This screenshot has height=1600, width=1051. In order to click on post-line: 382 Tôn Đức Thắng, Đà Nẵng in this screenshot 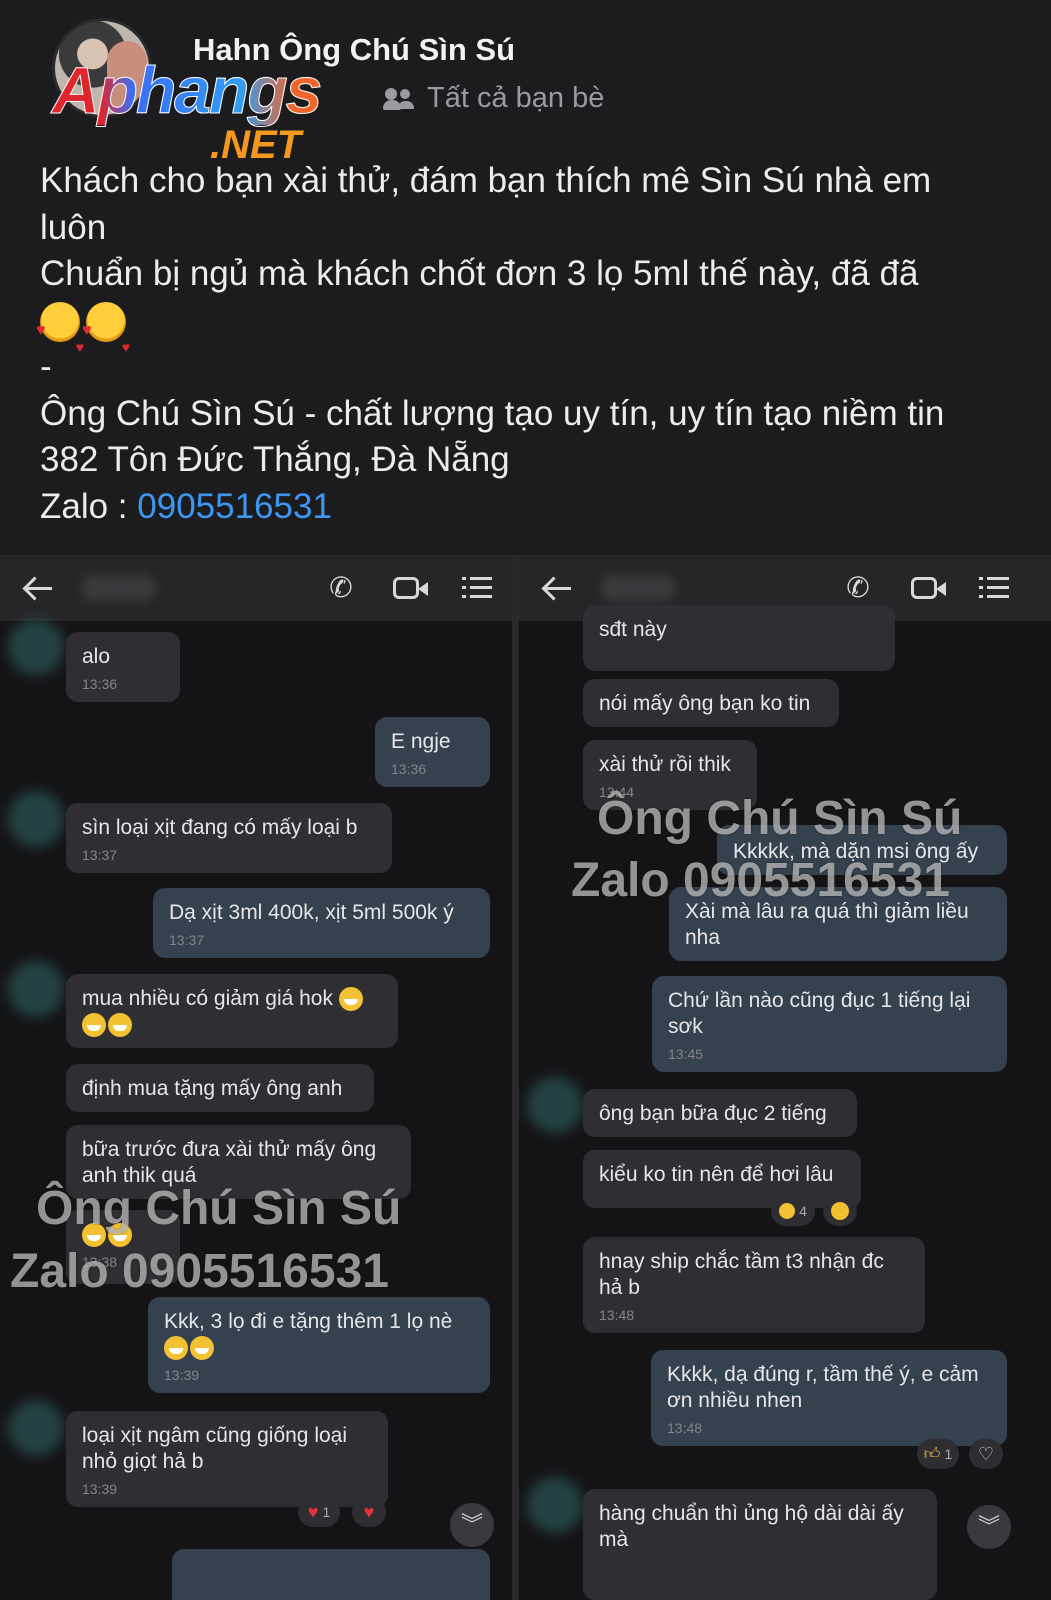, I will do `click(275, 459)`.